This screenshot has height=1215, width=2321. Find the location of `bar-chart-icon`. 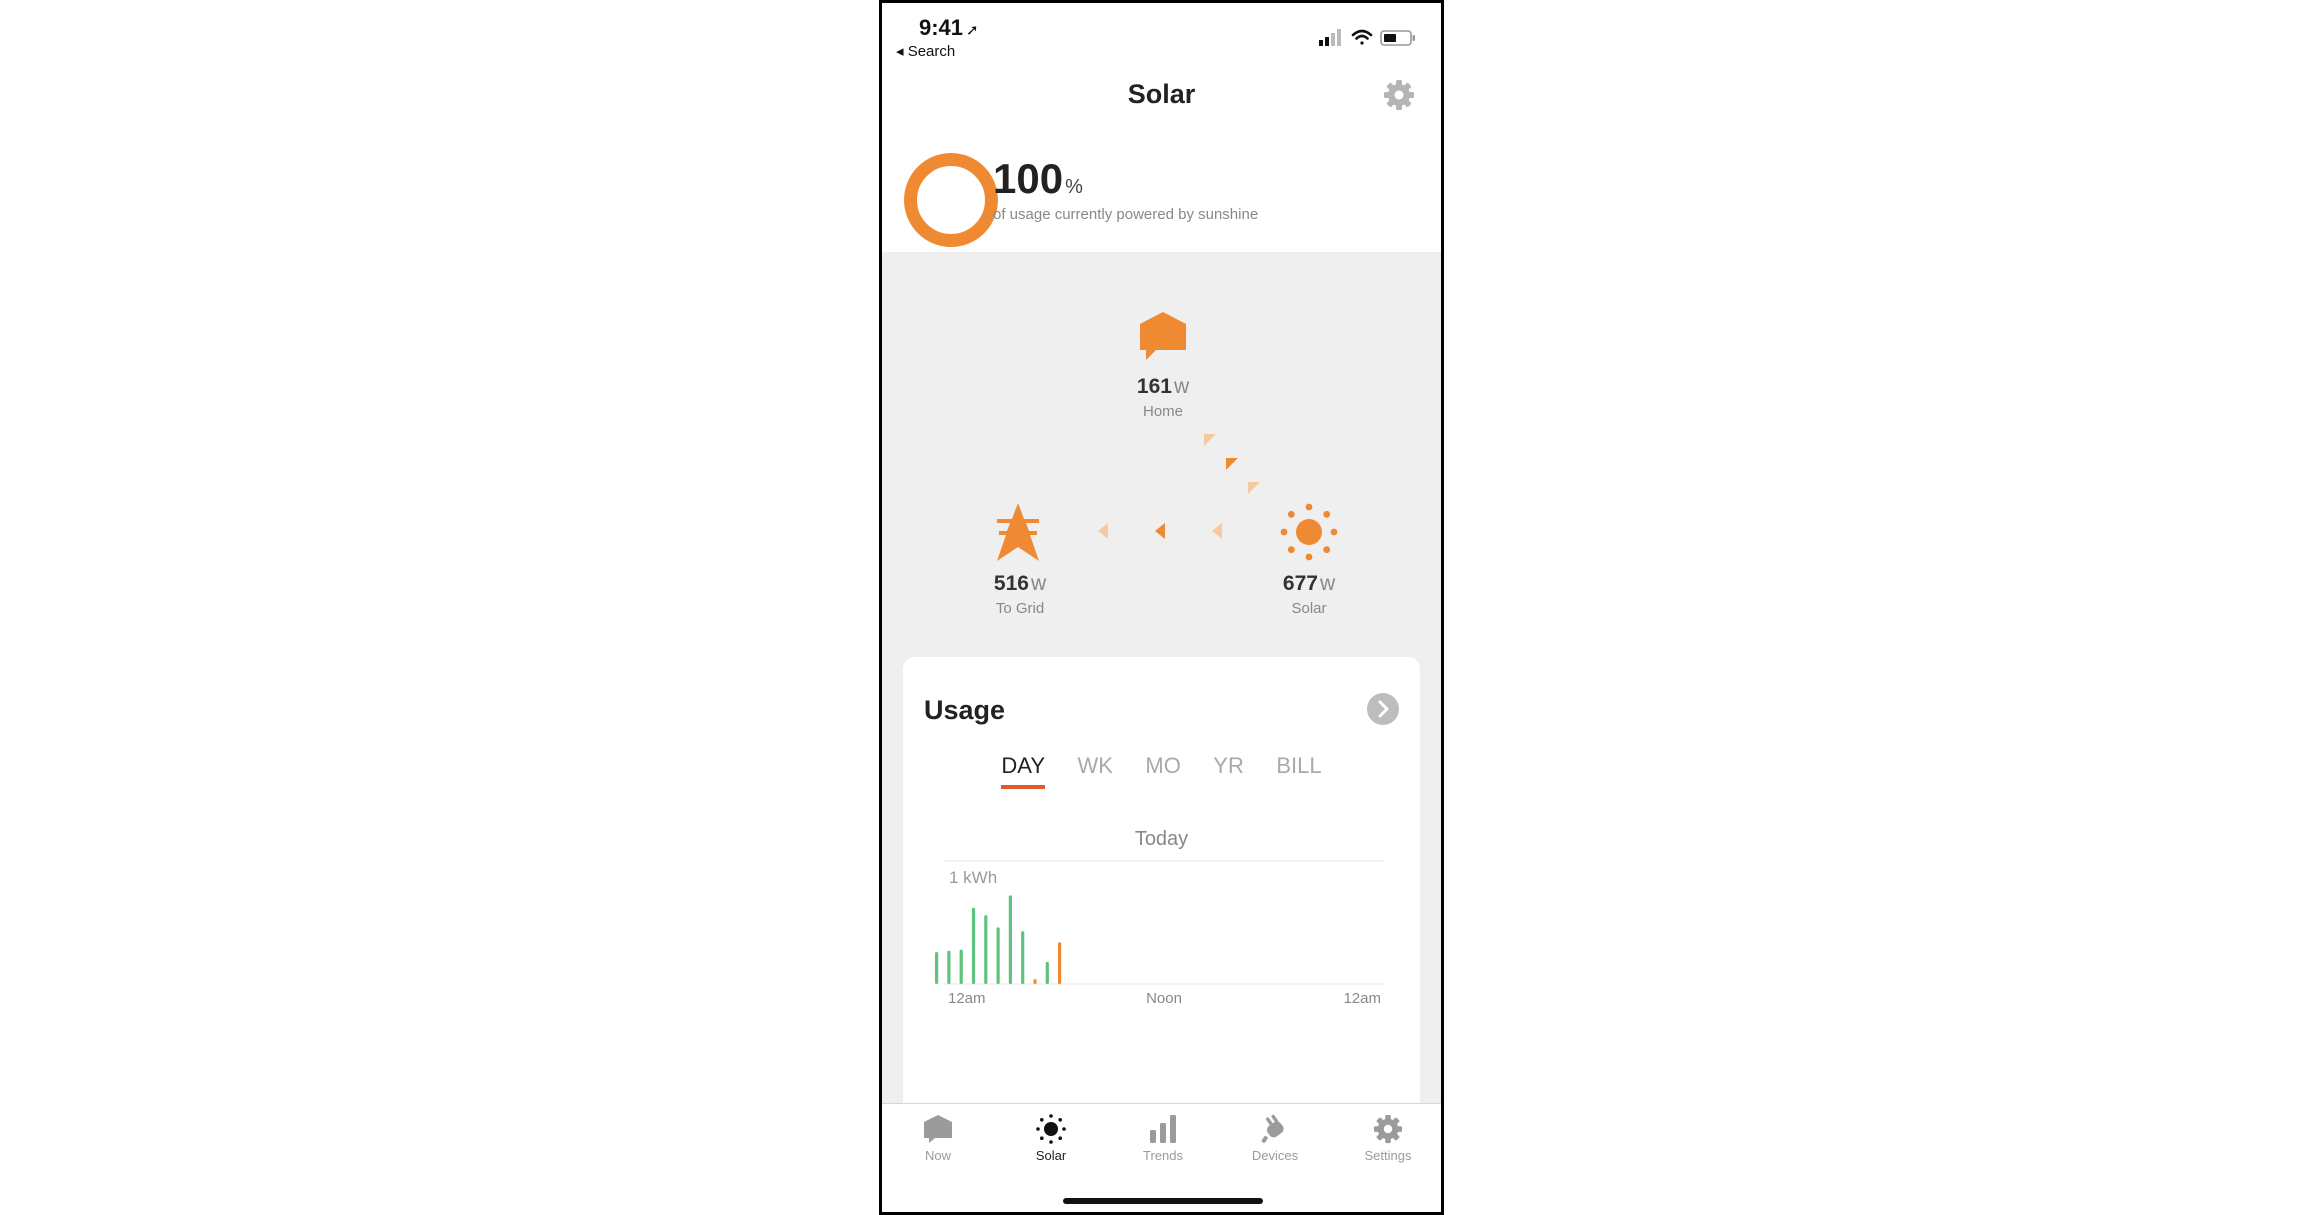

bar-chart-icon is located at coordinates (1163, 1129).